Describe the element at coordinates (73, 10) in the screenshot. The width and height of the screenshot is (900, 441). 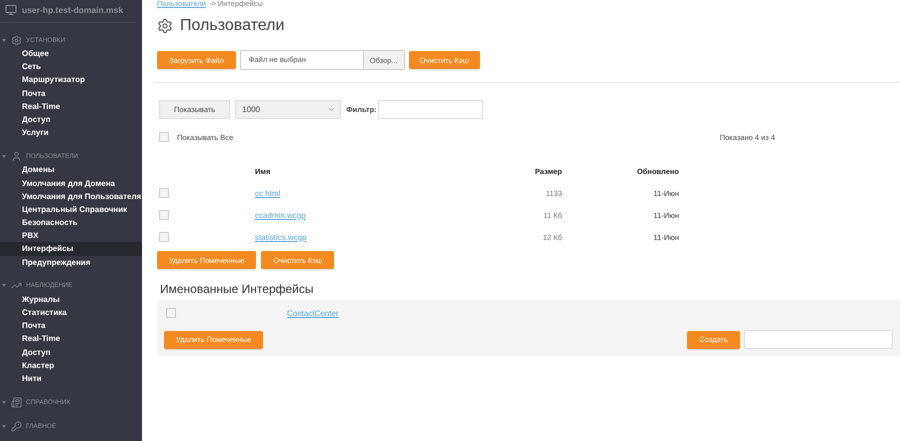
I see `host-name: user-hp.test-domain.msk` at that location.